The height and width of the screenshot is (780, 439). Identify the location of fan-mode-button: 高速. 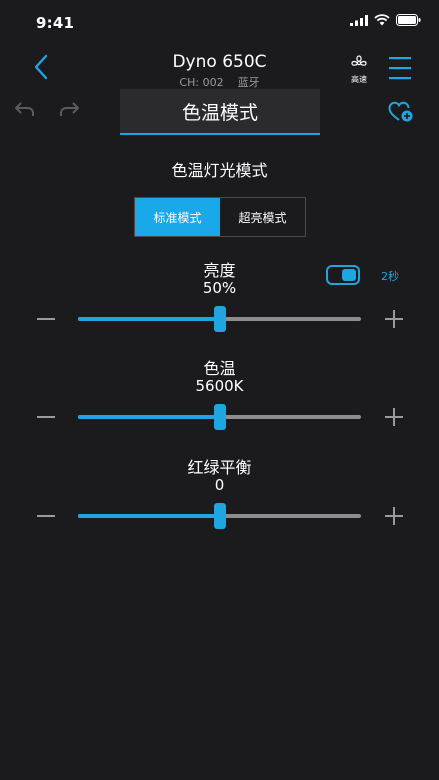
(359, 70).